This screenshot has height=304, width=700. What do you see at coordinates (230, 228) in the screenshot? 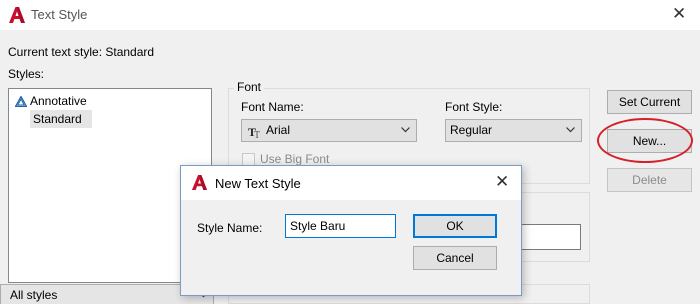
I see `style-name-label: Style Name:` at bounding box center [230, 228].